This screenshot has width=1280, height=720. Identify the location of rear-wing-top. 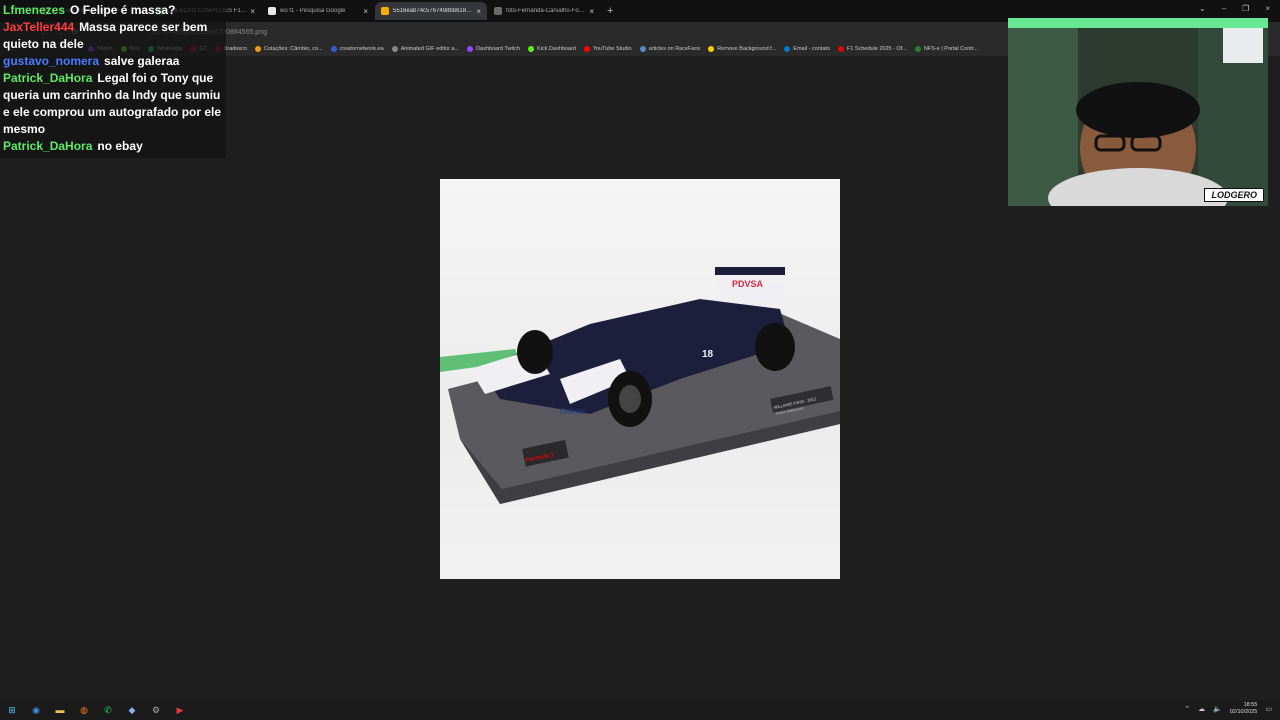
(750, 271).